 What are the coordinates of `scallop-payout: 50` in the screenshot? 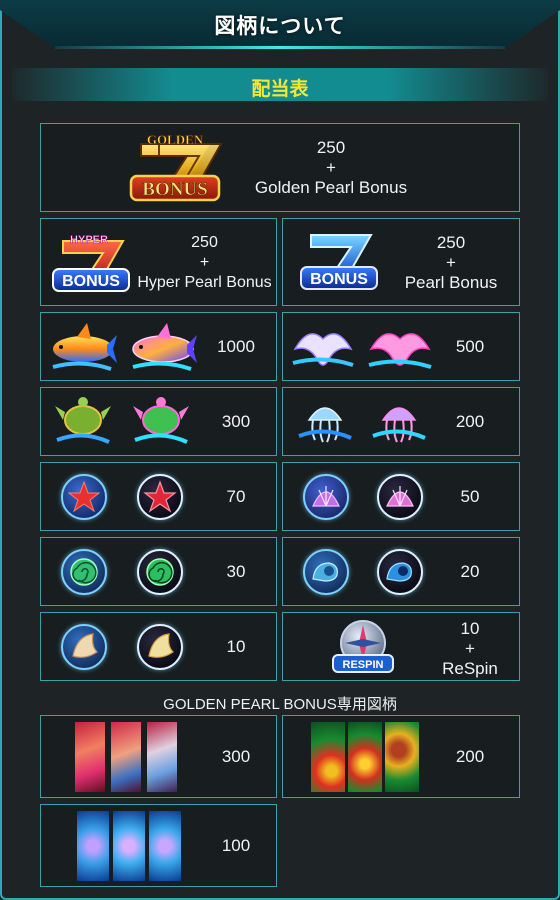 It's located at (470, 496).